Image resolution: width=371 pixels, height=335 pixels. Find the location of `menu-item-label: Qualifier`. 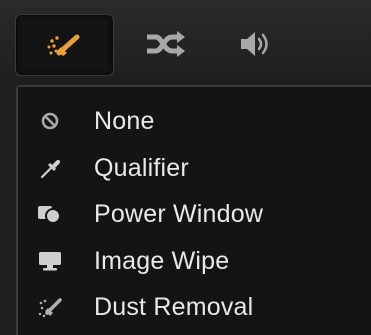

menu-item-label: Qualifier is located at coordinates (141, 167).